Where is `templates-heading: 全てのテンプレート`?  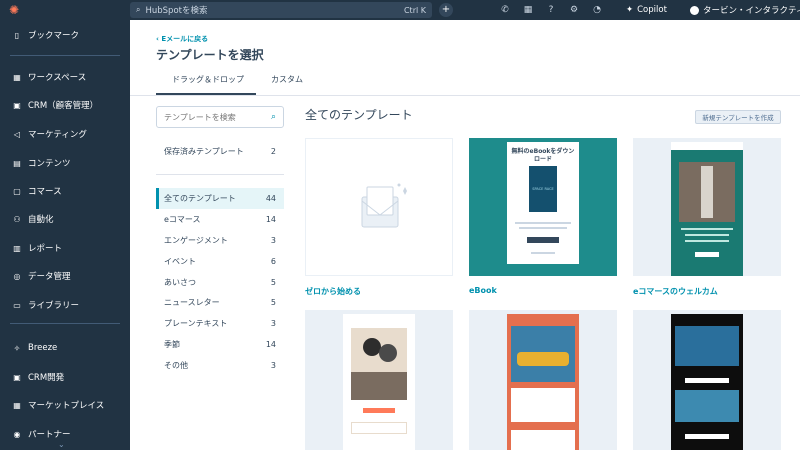 templates-heading: 全てのテンプレート is located at coordinates (359, 115).